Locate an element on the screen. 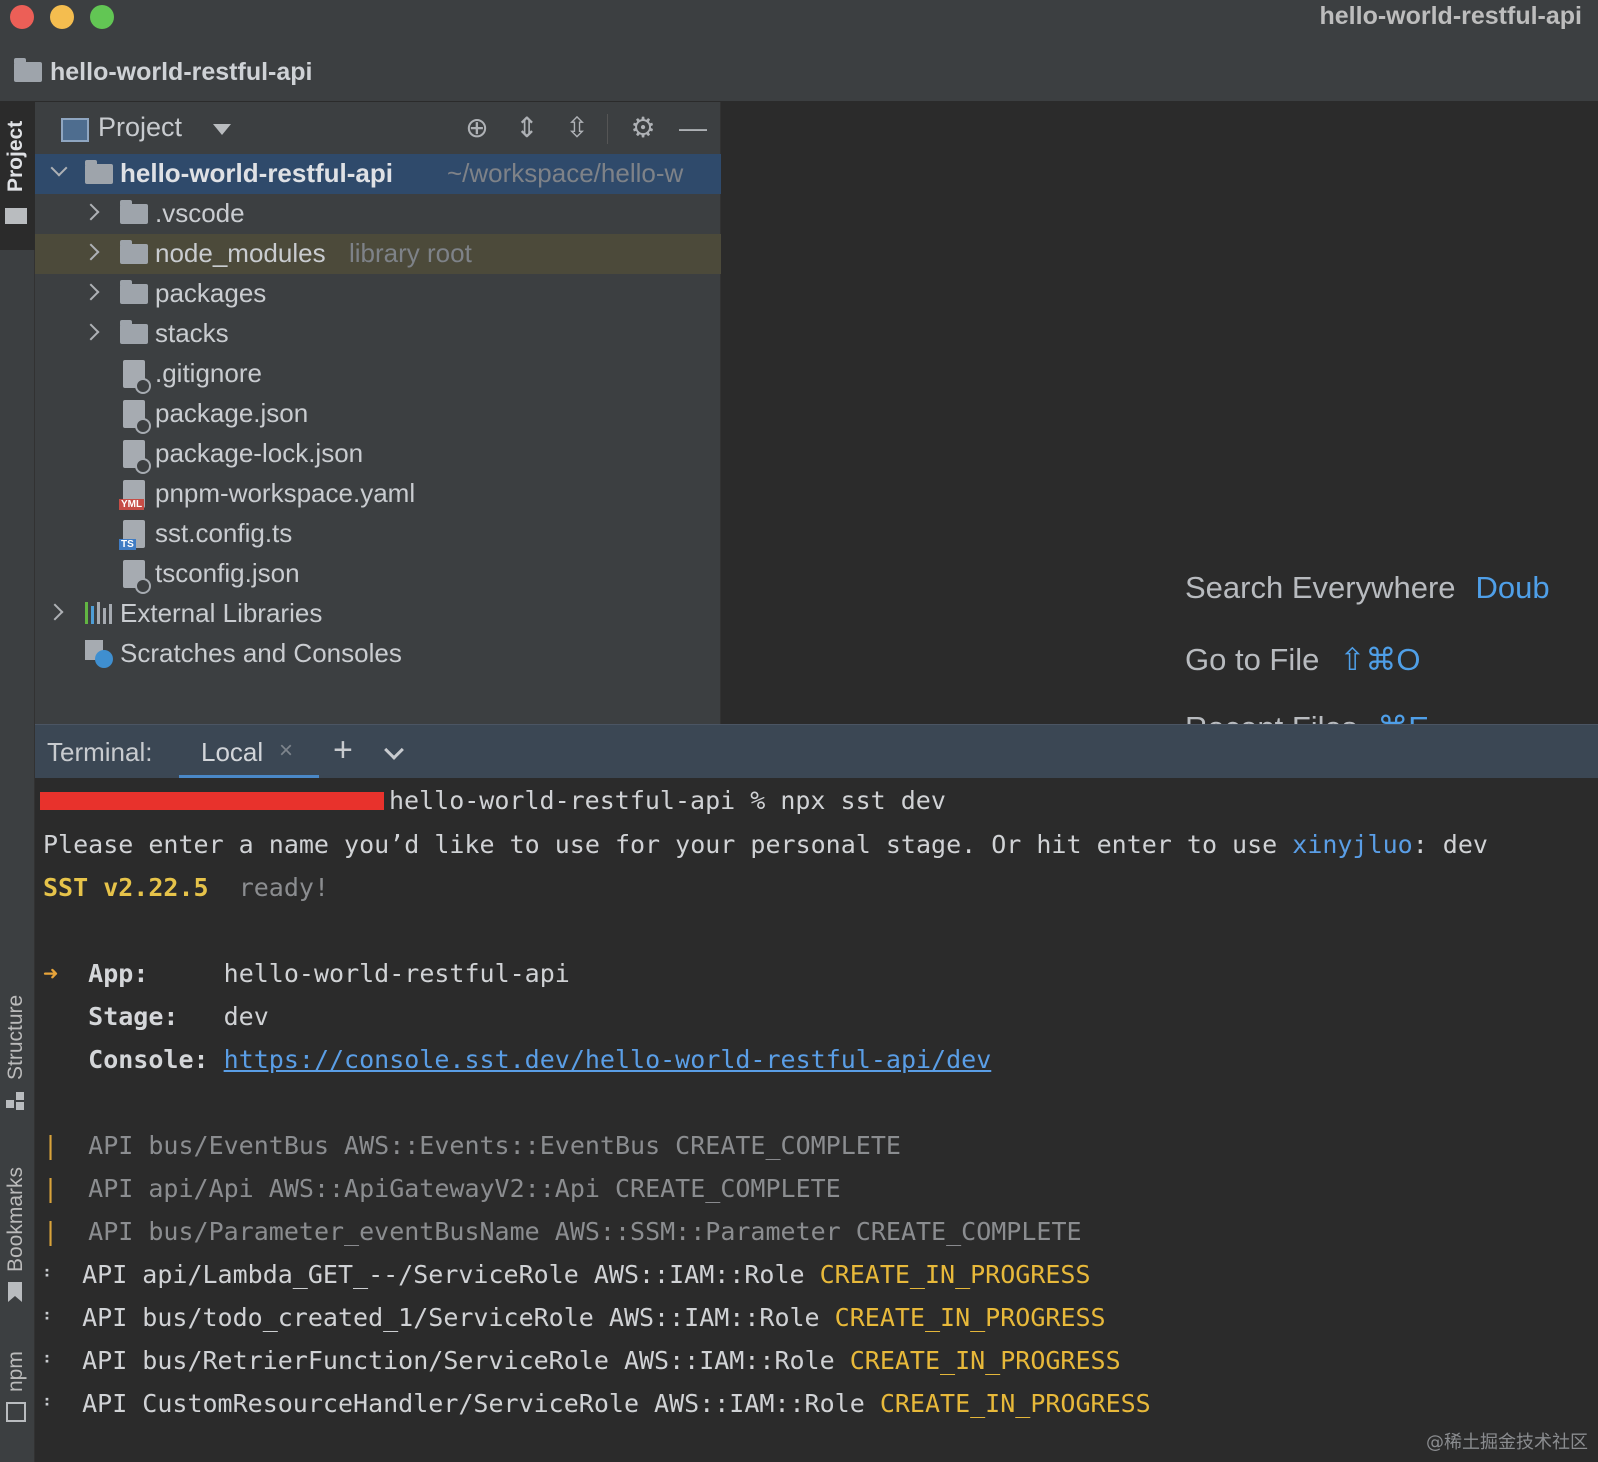 The height and width of the screenshot is (1462, 1598). hint-shortcut: Doub is located at coordinates (1512, 587).